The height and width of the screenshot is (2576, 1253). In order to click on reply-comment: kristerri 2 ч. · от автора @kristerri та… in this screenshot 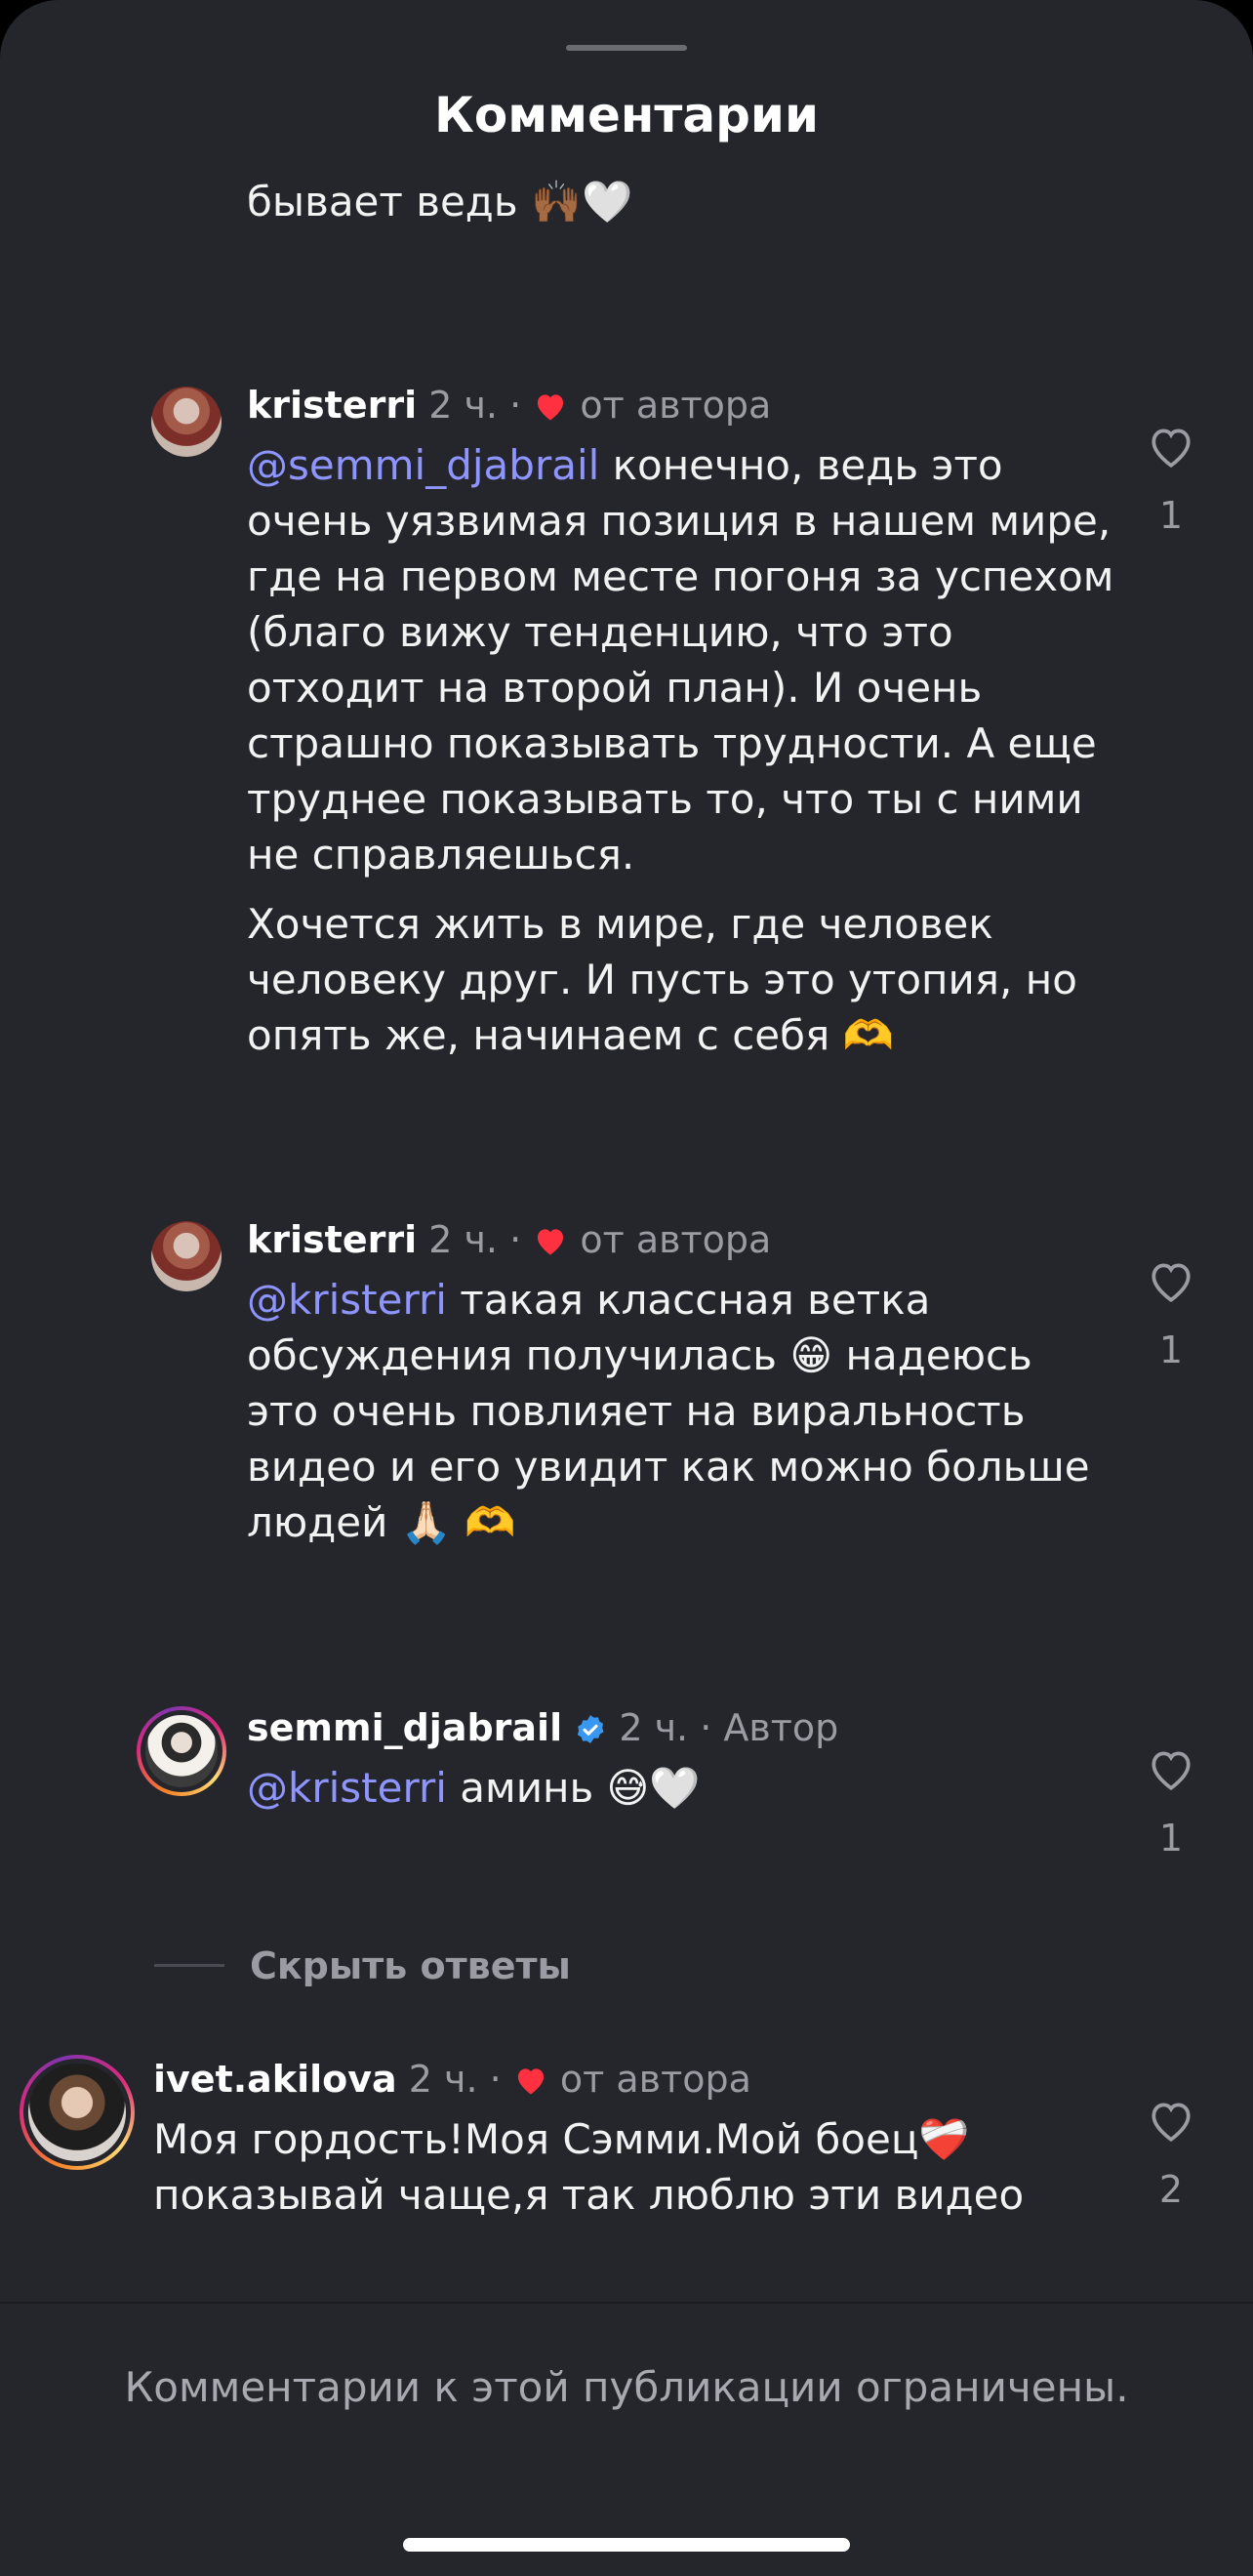, I will do `click(626, 1391)`.